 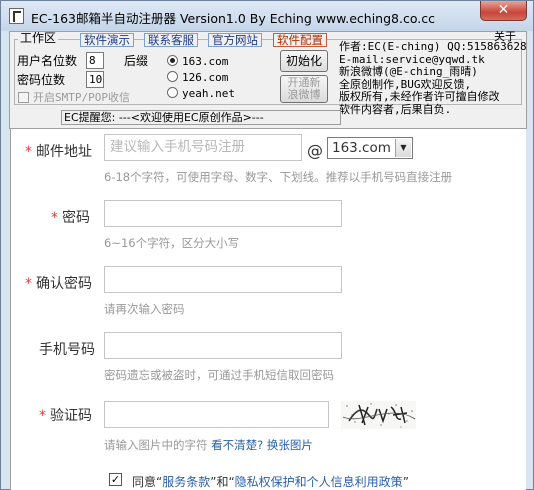 What do you see at coordinates (147, 482) in the screenshot?
I see `agreement-prefix: 同意“` at bounding box center [147, 482].